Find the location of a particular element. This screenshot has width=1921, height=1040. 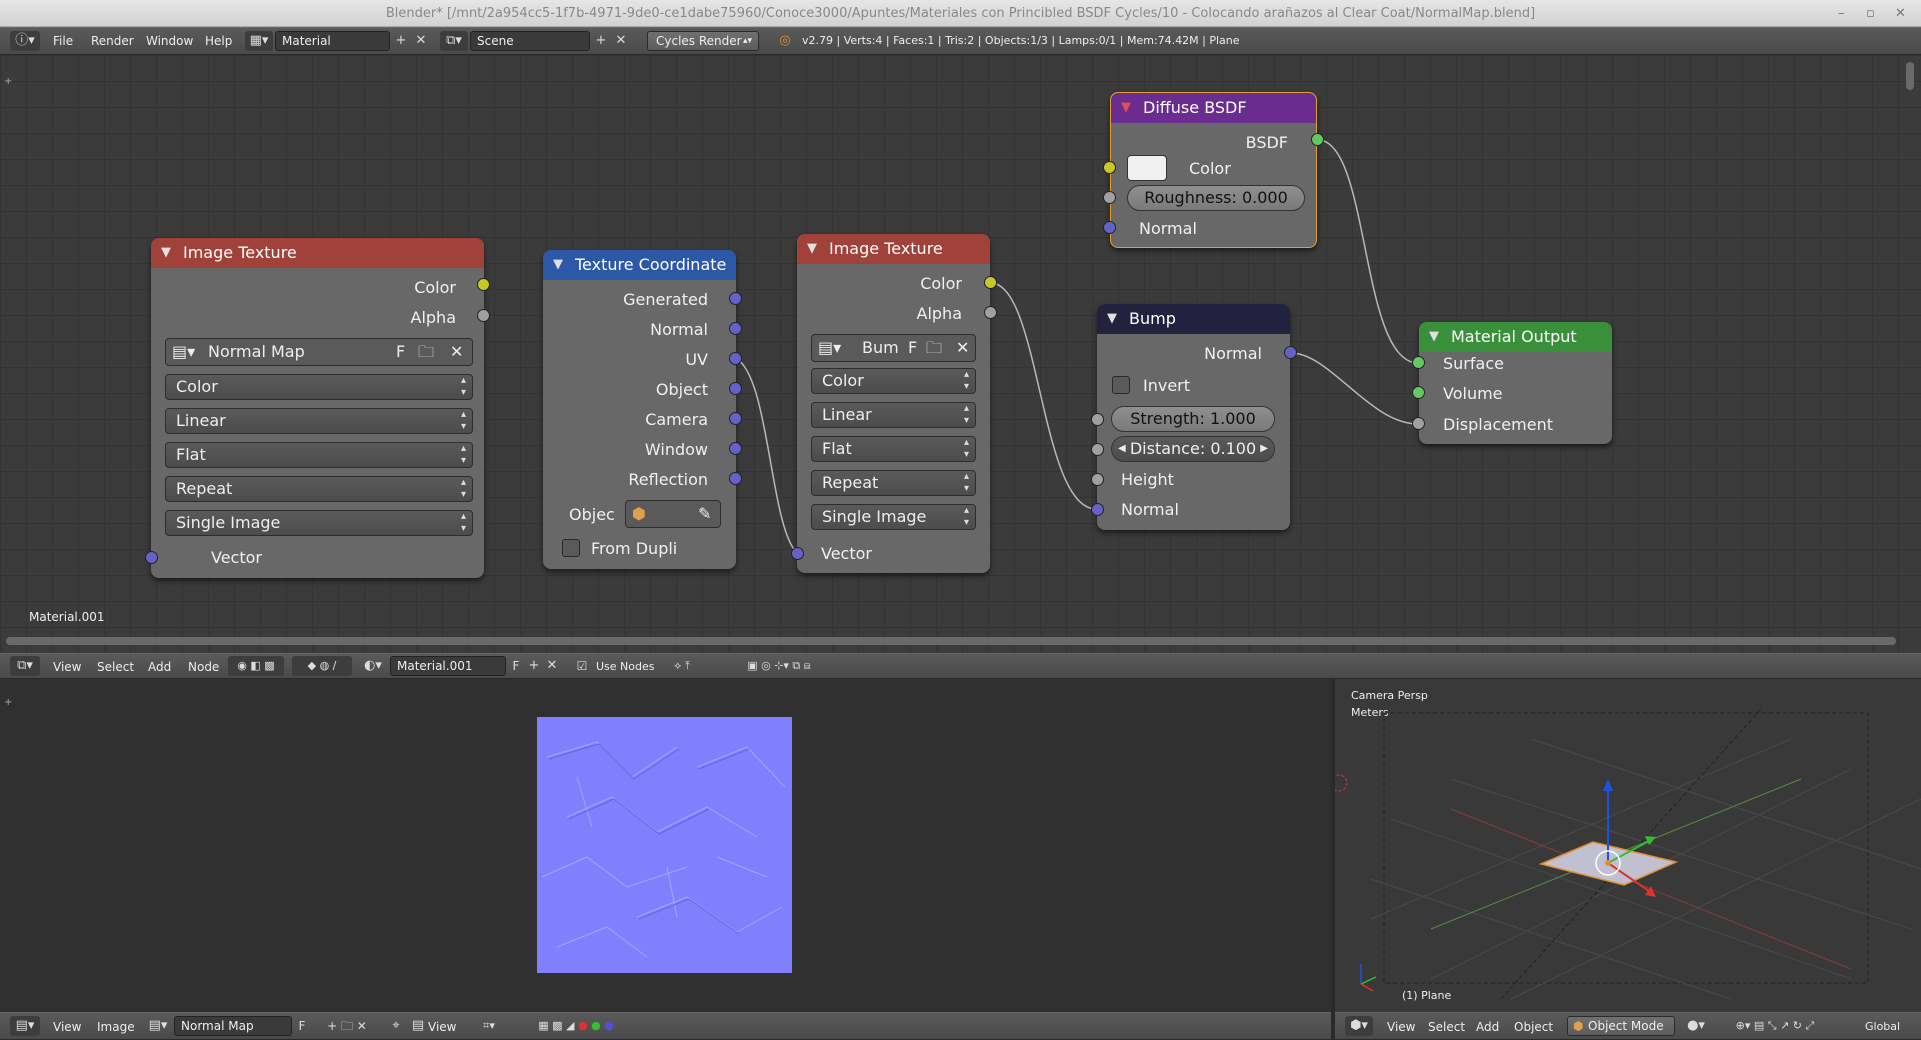

socket-input-color is located at coordinates (1109, 167).